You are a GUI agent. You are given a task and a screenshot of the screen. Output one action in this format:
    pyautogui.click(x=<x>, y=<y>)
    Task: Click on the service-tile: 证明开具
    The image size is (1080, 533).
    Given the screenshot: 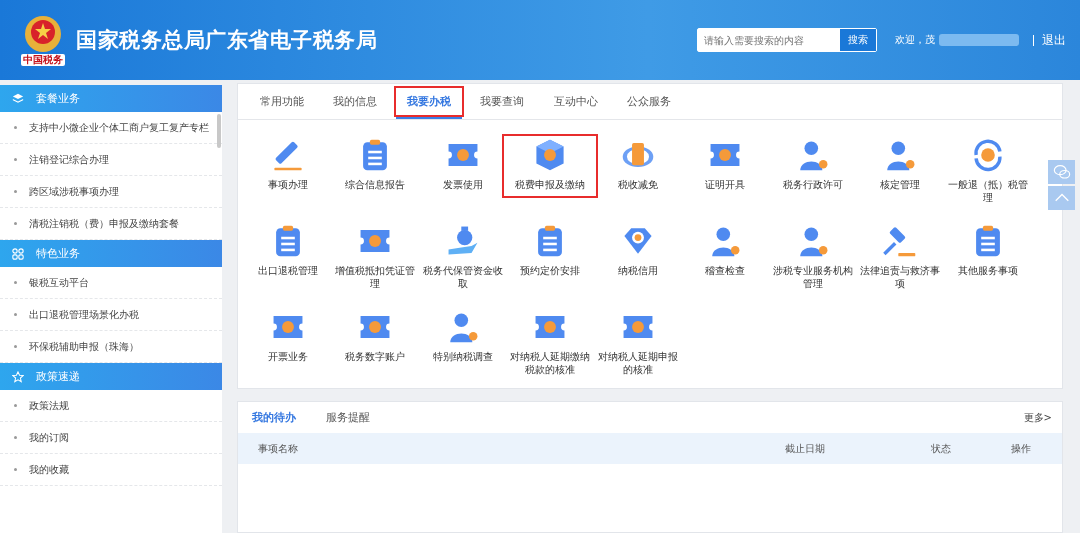 What is the action you would take?
    pyautogui.click(x=725, y=174)
    